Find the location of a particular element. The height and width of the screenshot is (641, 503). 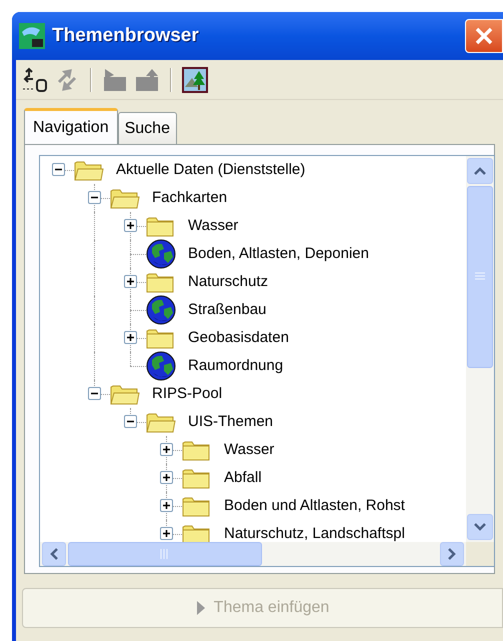

tree-item-label: Raumordnung is located at coordinates (236, 366).